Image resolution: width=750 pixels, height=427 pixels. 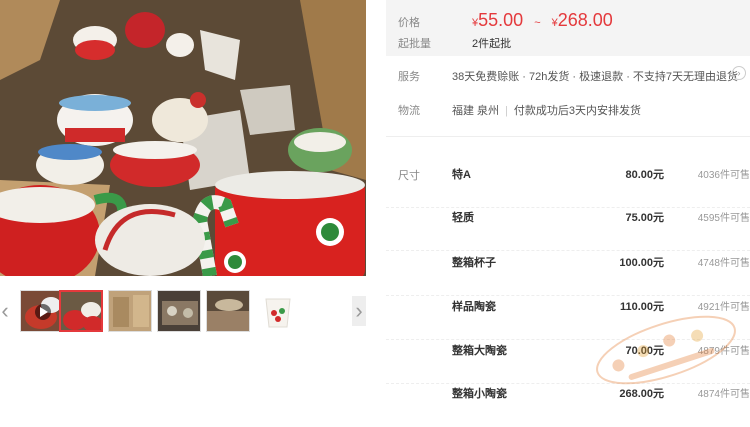 What do you see at coordinates (723, 218) in the screenshot?
I see `sku-stock: 4595件可售` at bounding box center [723, 218].